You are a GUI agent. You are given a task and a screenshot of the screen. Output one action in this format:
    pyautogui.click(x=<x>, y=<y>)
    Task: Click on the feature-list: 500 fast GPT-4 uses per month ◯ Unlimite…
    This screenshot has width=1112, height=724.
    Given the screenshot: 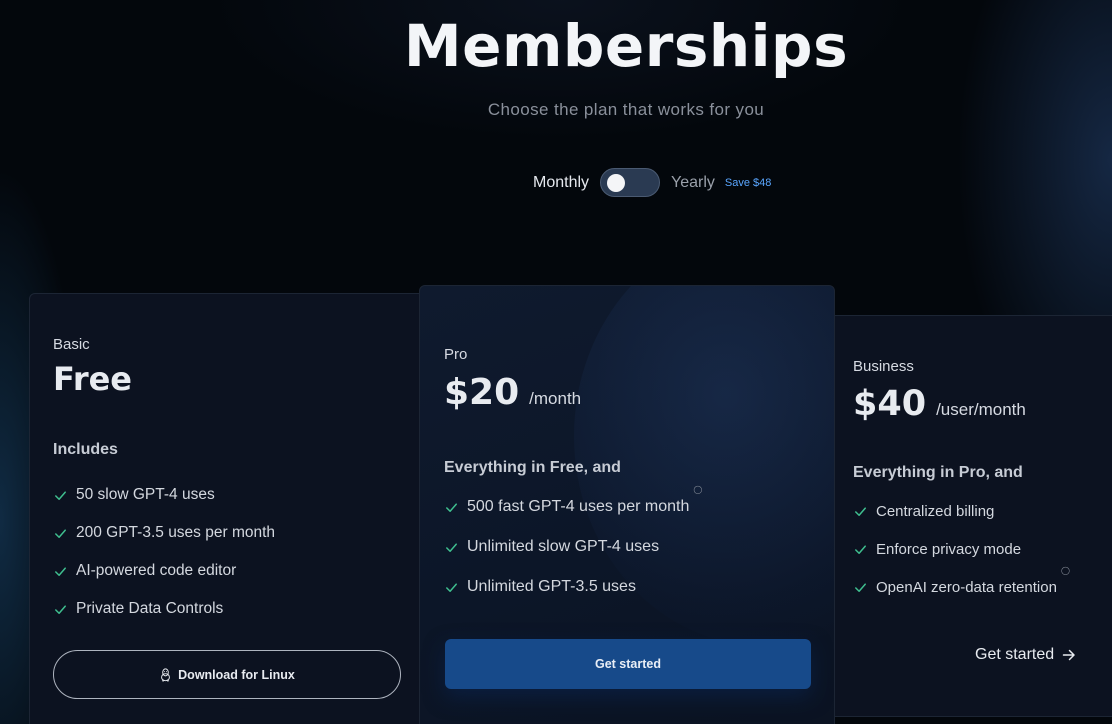 What is the action you would take?
    pyautogui.click(x=573, y=546)
    